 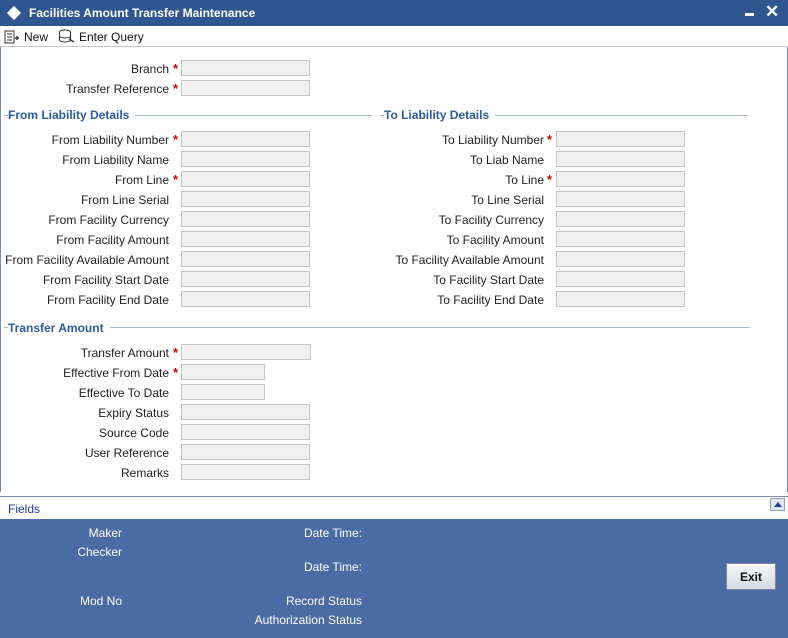 What do you see at coordinates (440, 115) in the screenshot?
I see `to-liability-details-header: To Liability Details` at bounding box center [440, 115].